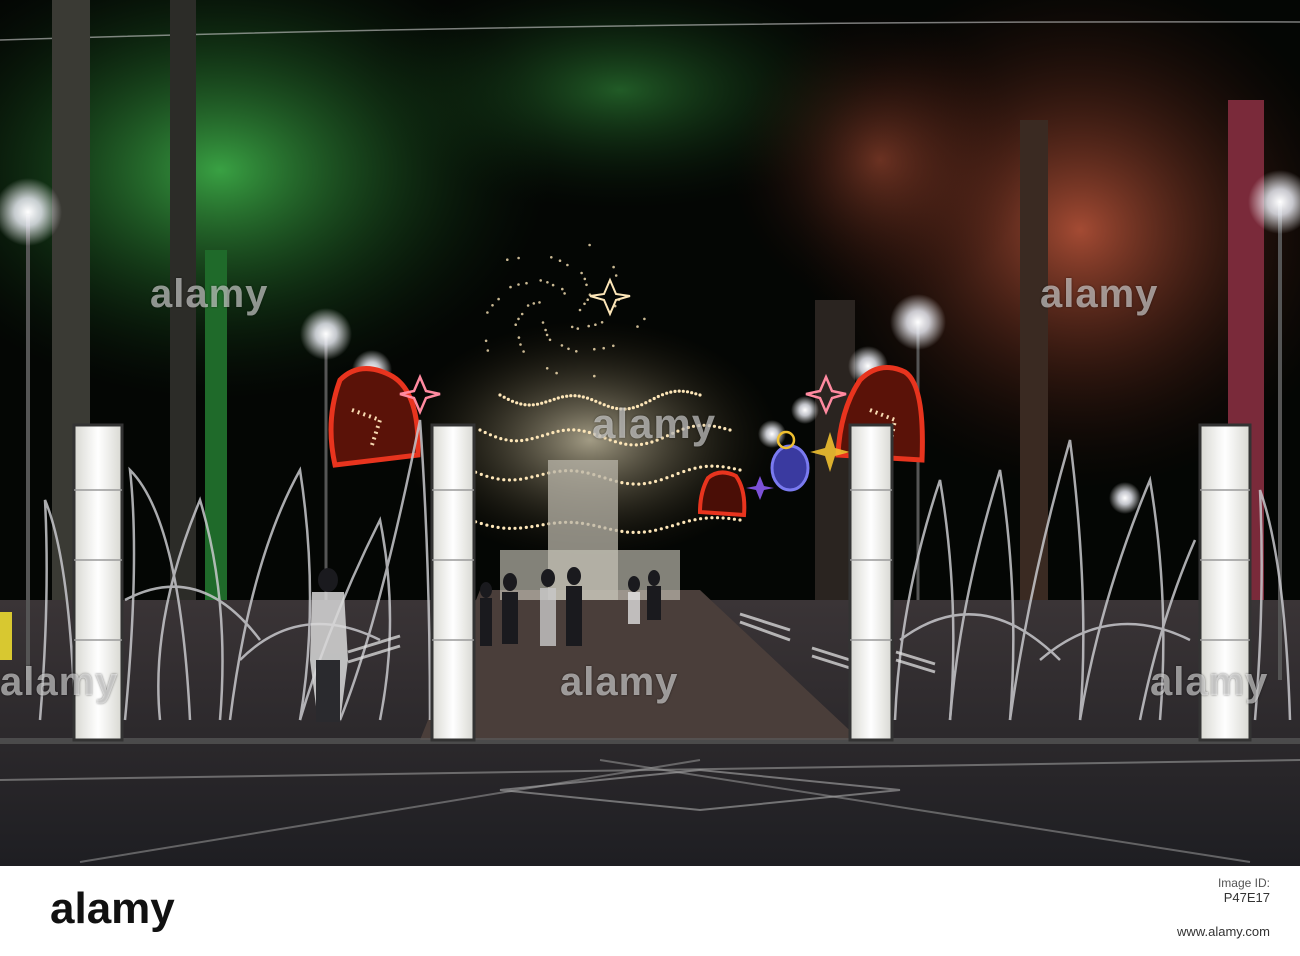 The image size is (1300, 956). I want to click on curb-line, so click(650, 741).